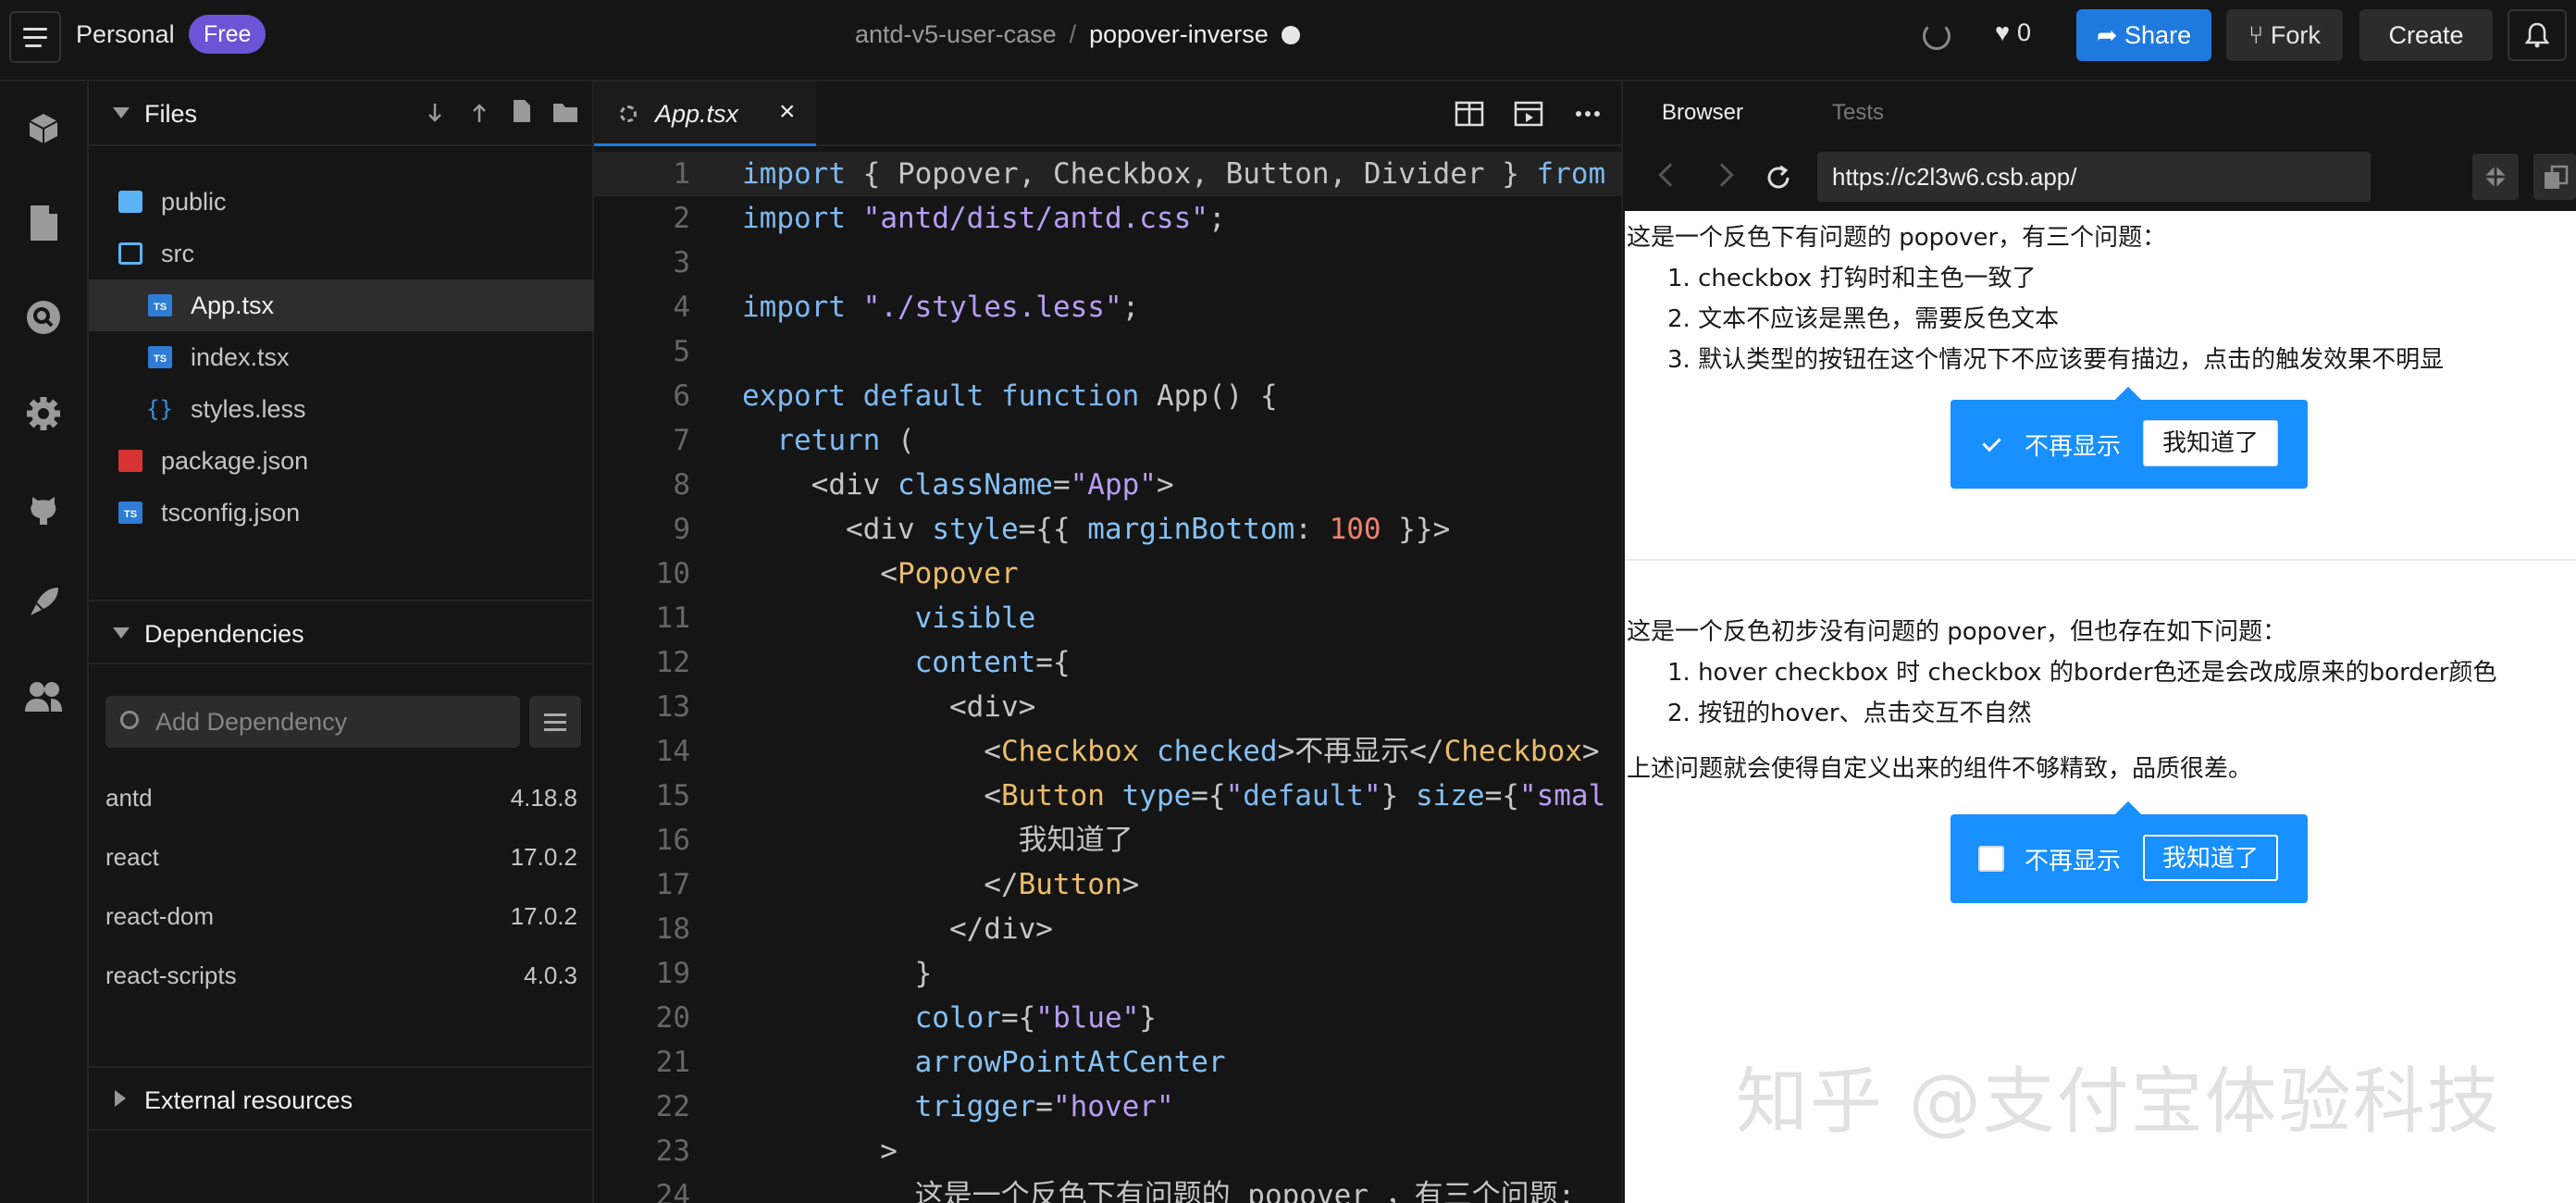 The height and width of the screenshot is (1203, 2576). Describe the element at coordinates (1529, 114) in the screenshot. I see `preview-window-icon` at that location.